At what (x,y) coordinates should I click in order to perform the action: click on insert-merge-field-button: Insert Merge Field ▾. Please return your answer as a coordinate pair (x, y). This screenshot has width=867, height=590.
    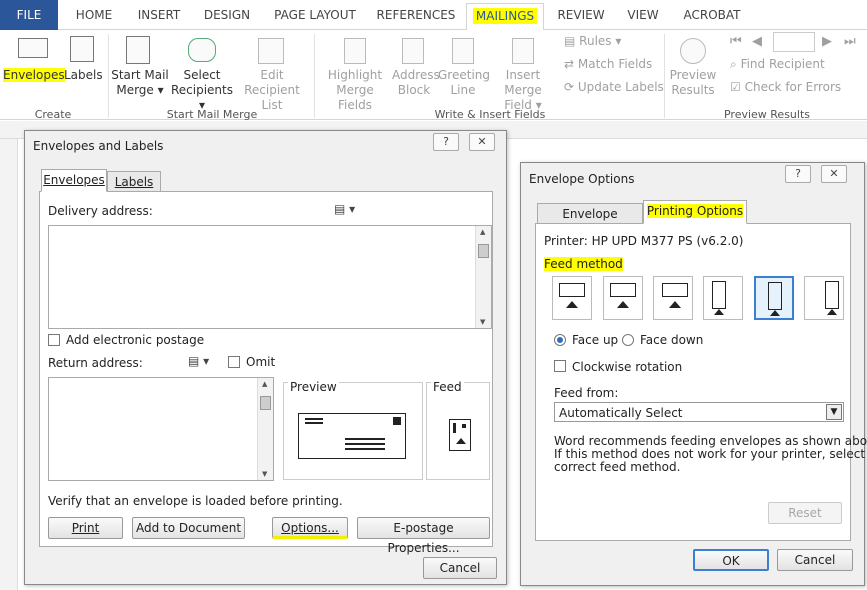
    Looking at the image, I should click on (523, 90).